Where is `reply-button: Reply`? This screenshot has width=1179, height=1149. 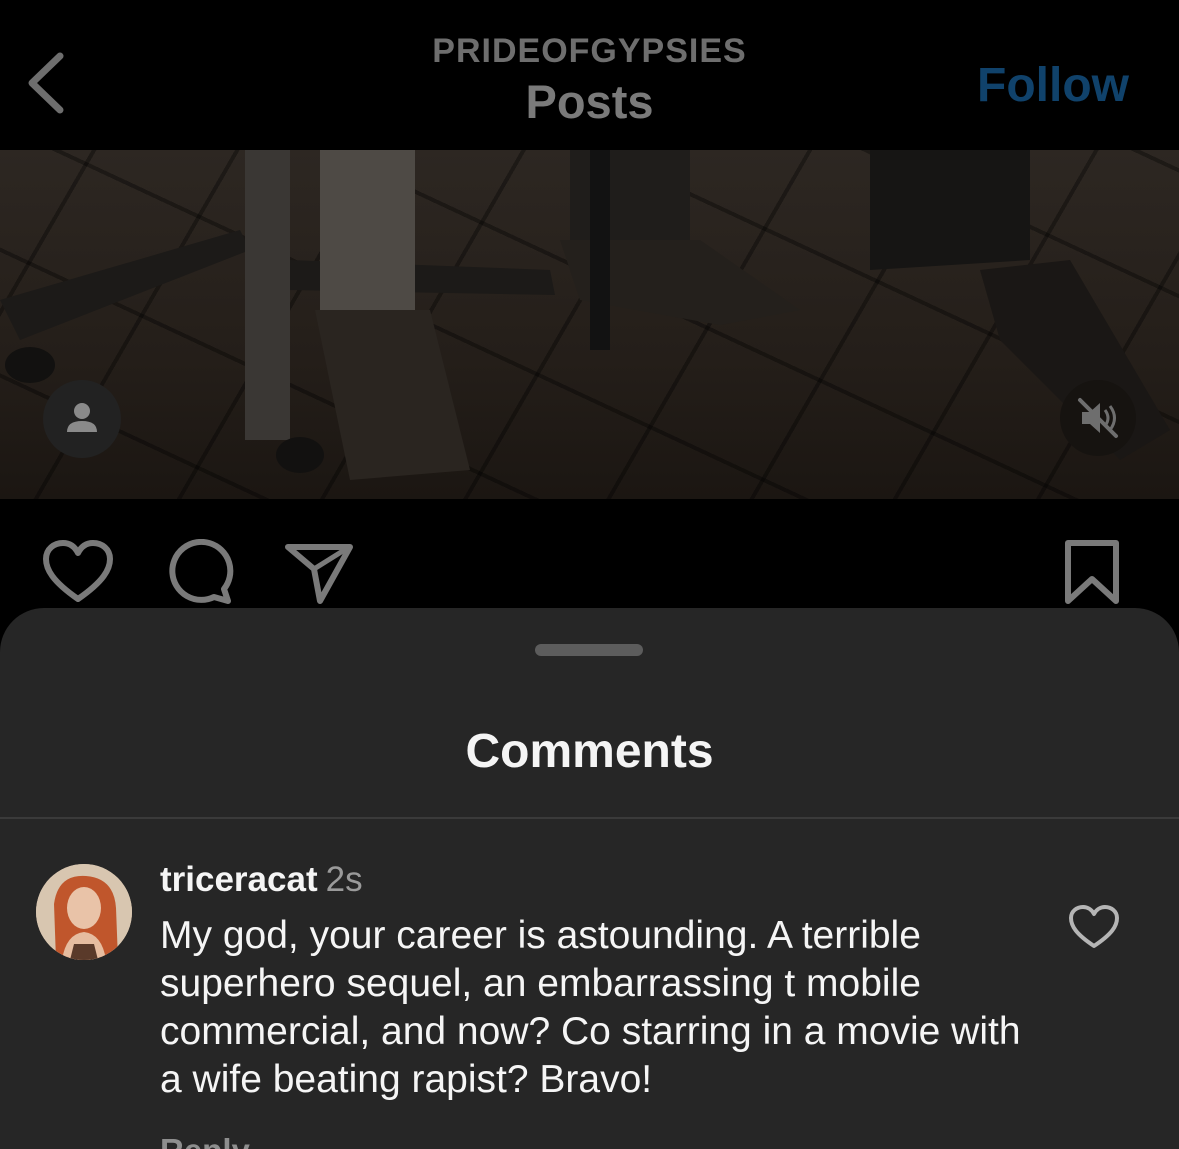 reply-button: Reply is located at coordinates (205, 1140).